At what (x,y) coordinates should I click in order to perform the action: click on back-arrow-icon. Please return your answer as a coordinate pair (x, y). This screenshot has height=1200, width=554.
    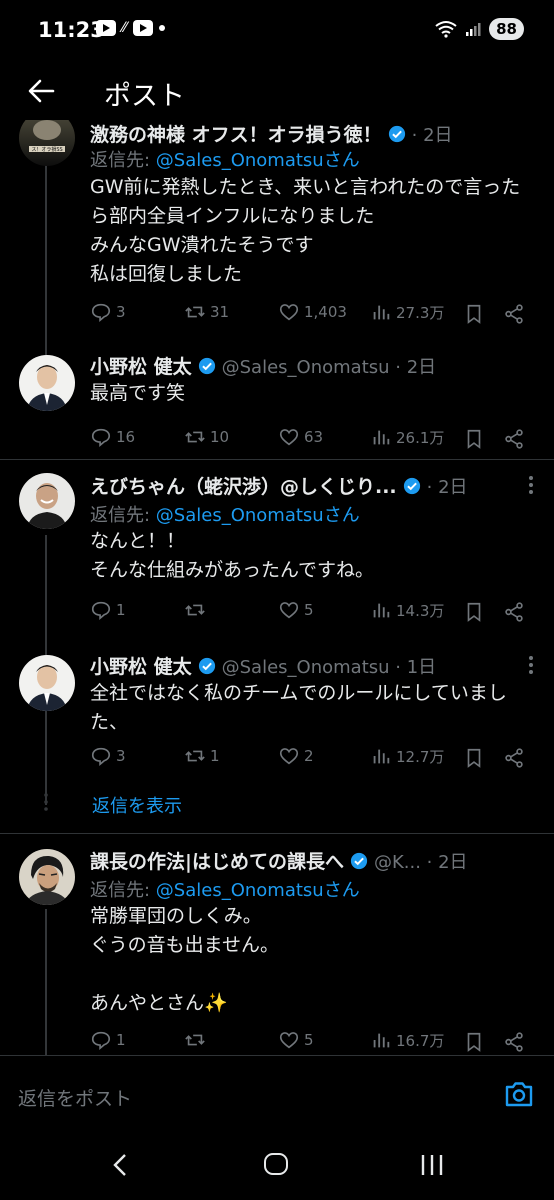
    Looking at the image, I should click on (41, 91).